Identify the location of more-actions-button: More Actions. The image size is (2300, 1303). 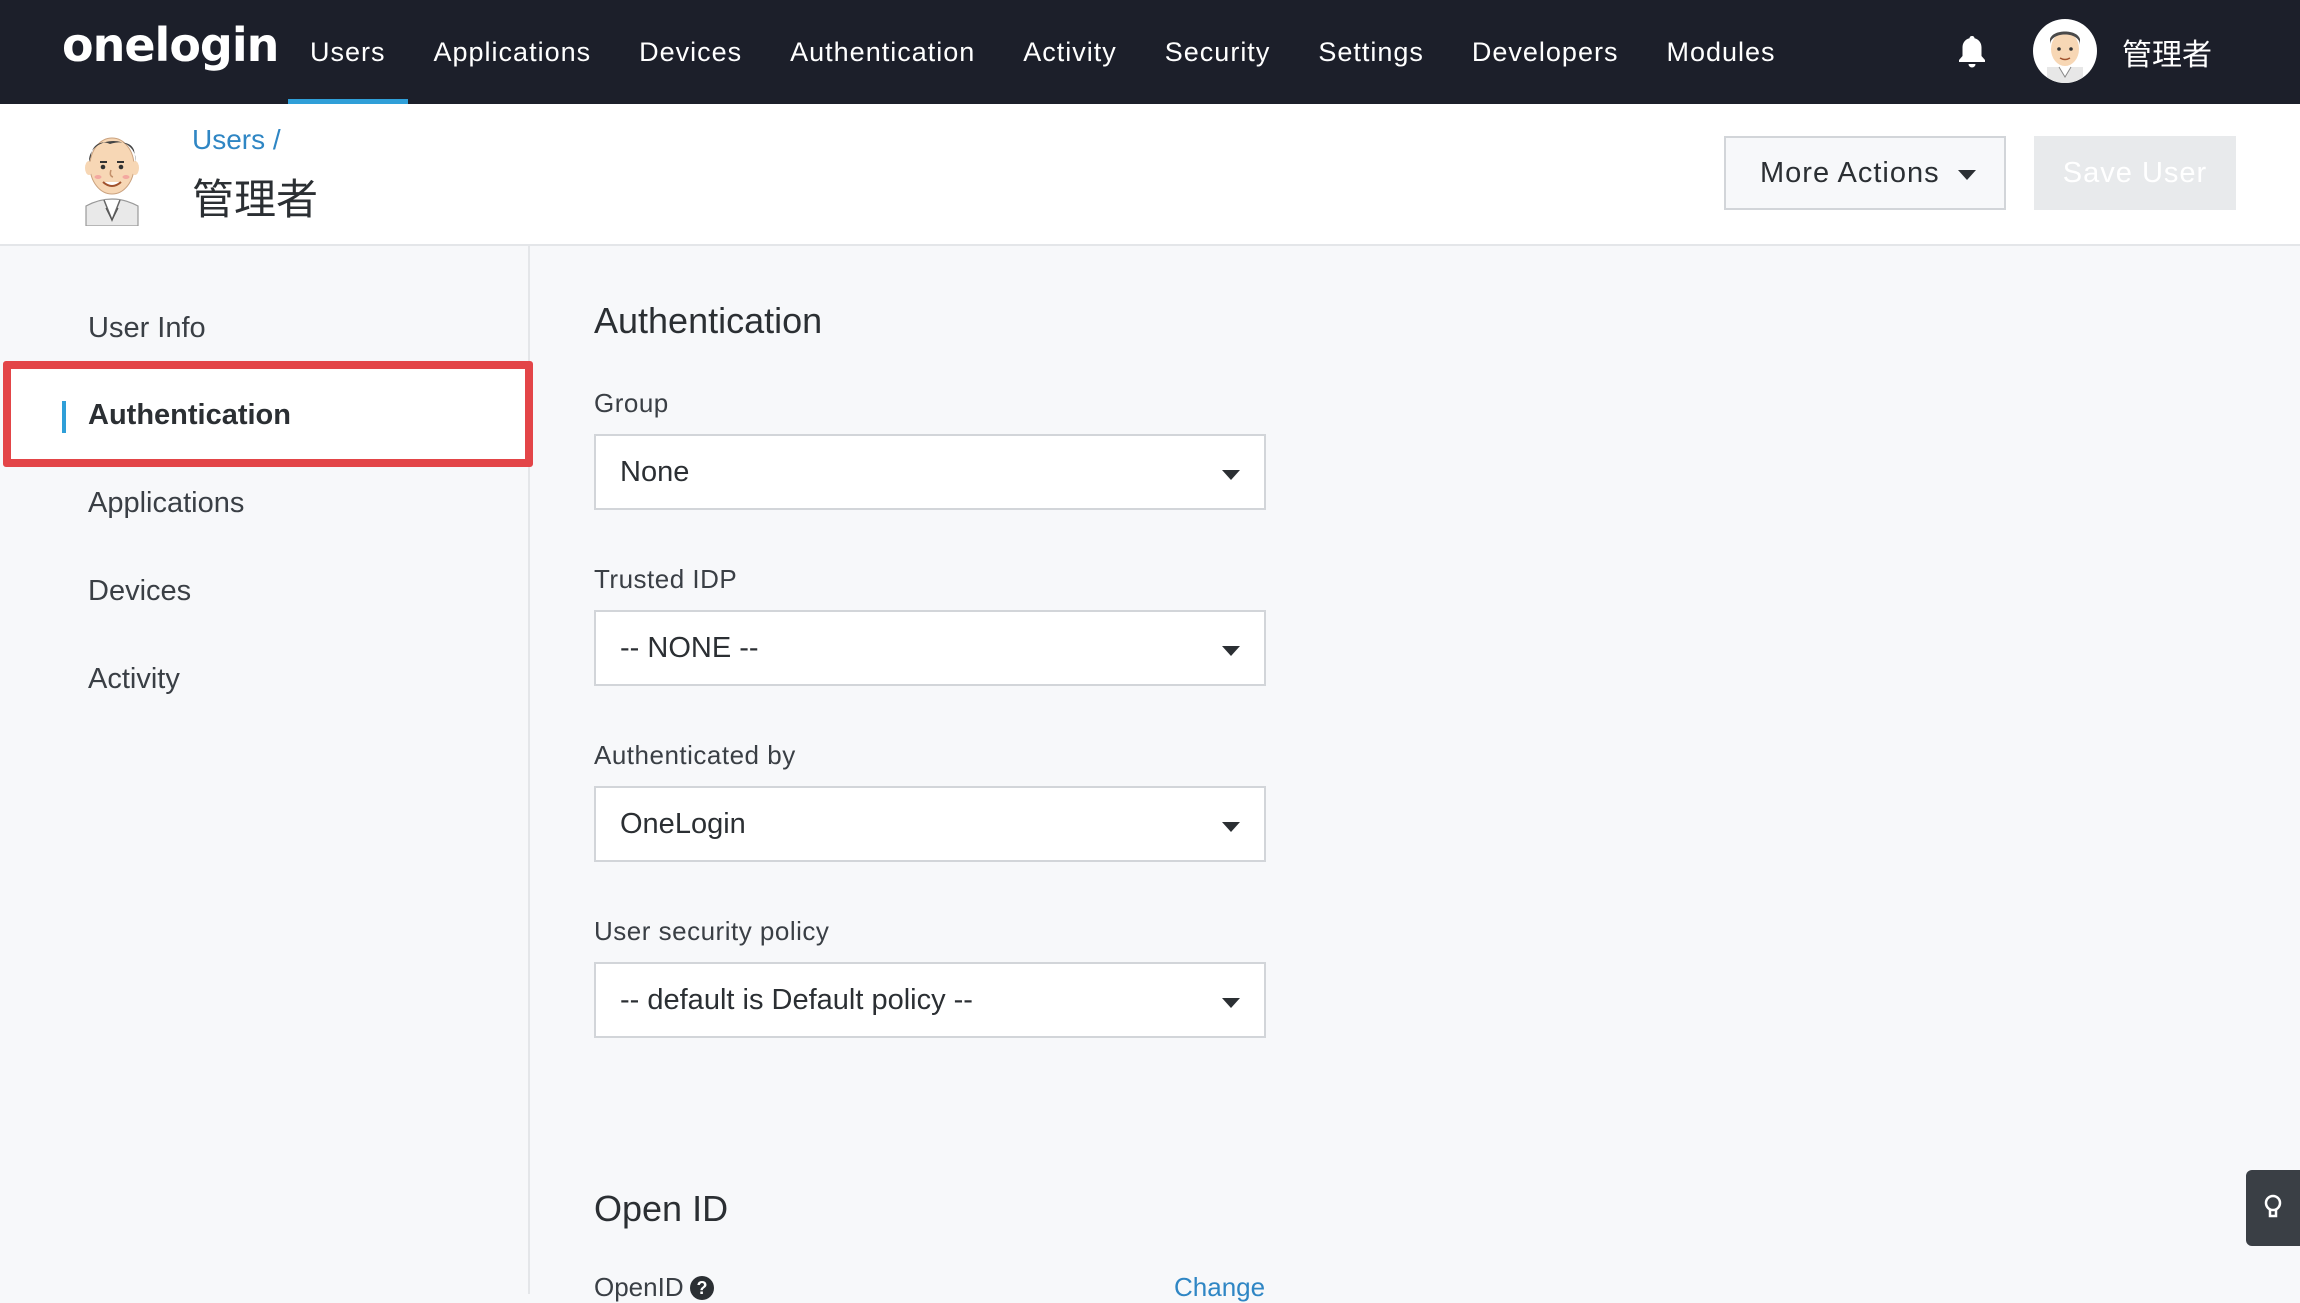
(1865, 173).